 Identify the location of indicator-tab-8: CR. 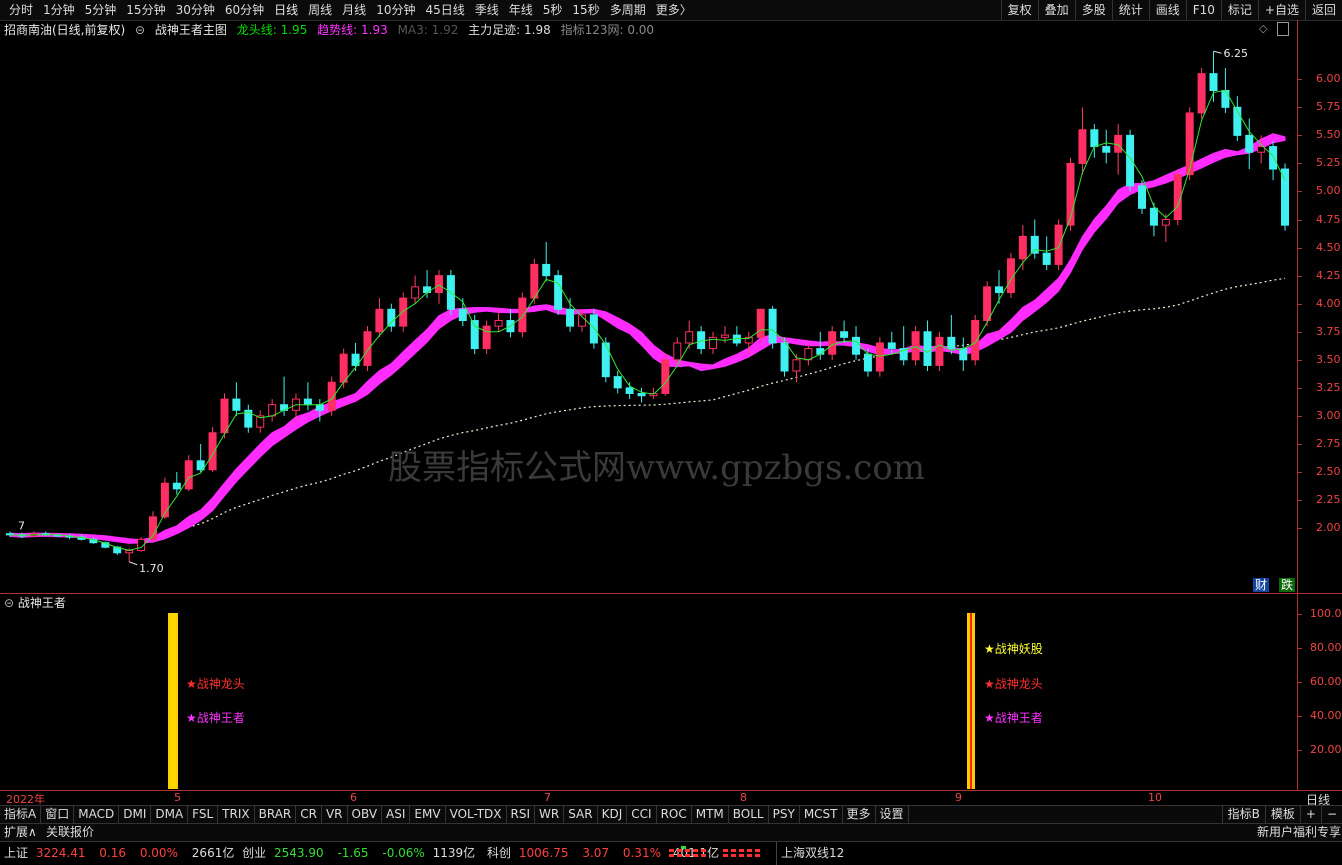
(309, 814).